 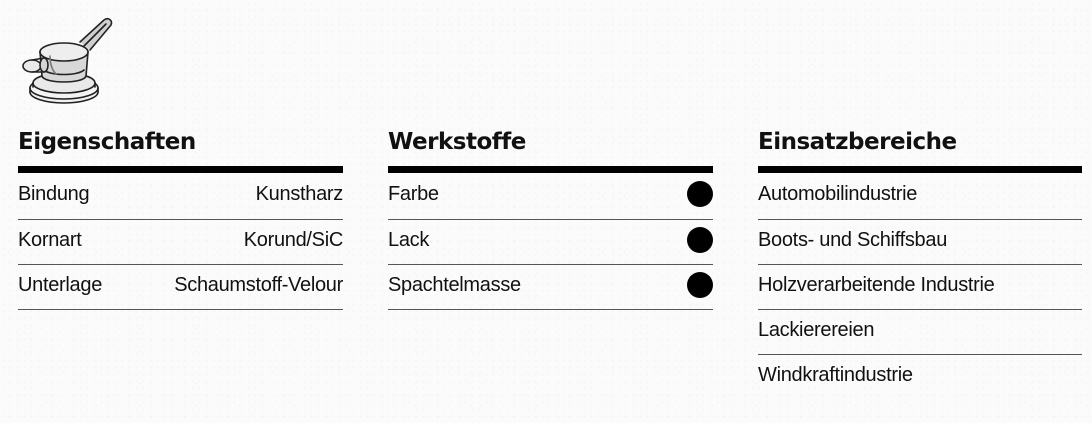 What do you see at coordinates (838, 193) in the screenshot?
I see `row-label: Automobilindustrie` at bounding box center [838, 193].